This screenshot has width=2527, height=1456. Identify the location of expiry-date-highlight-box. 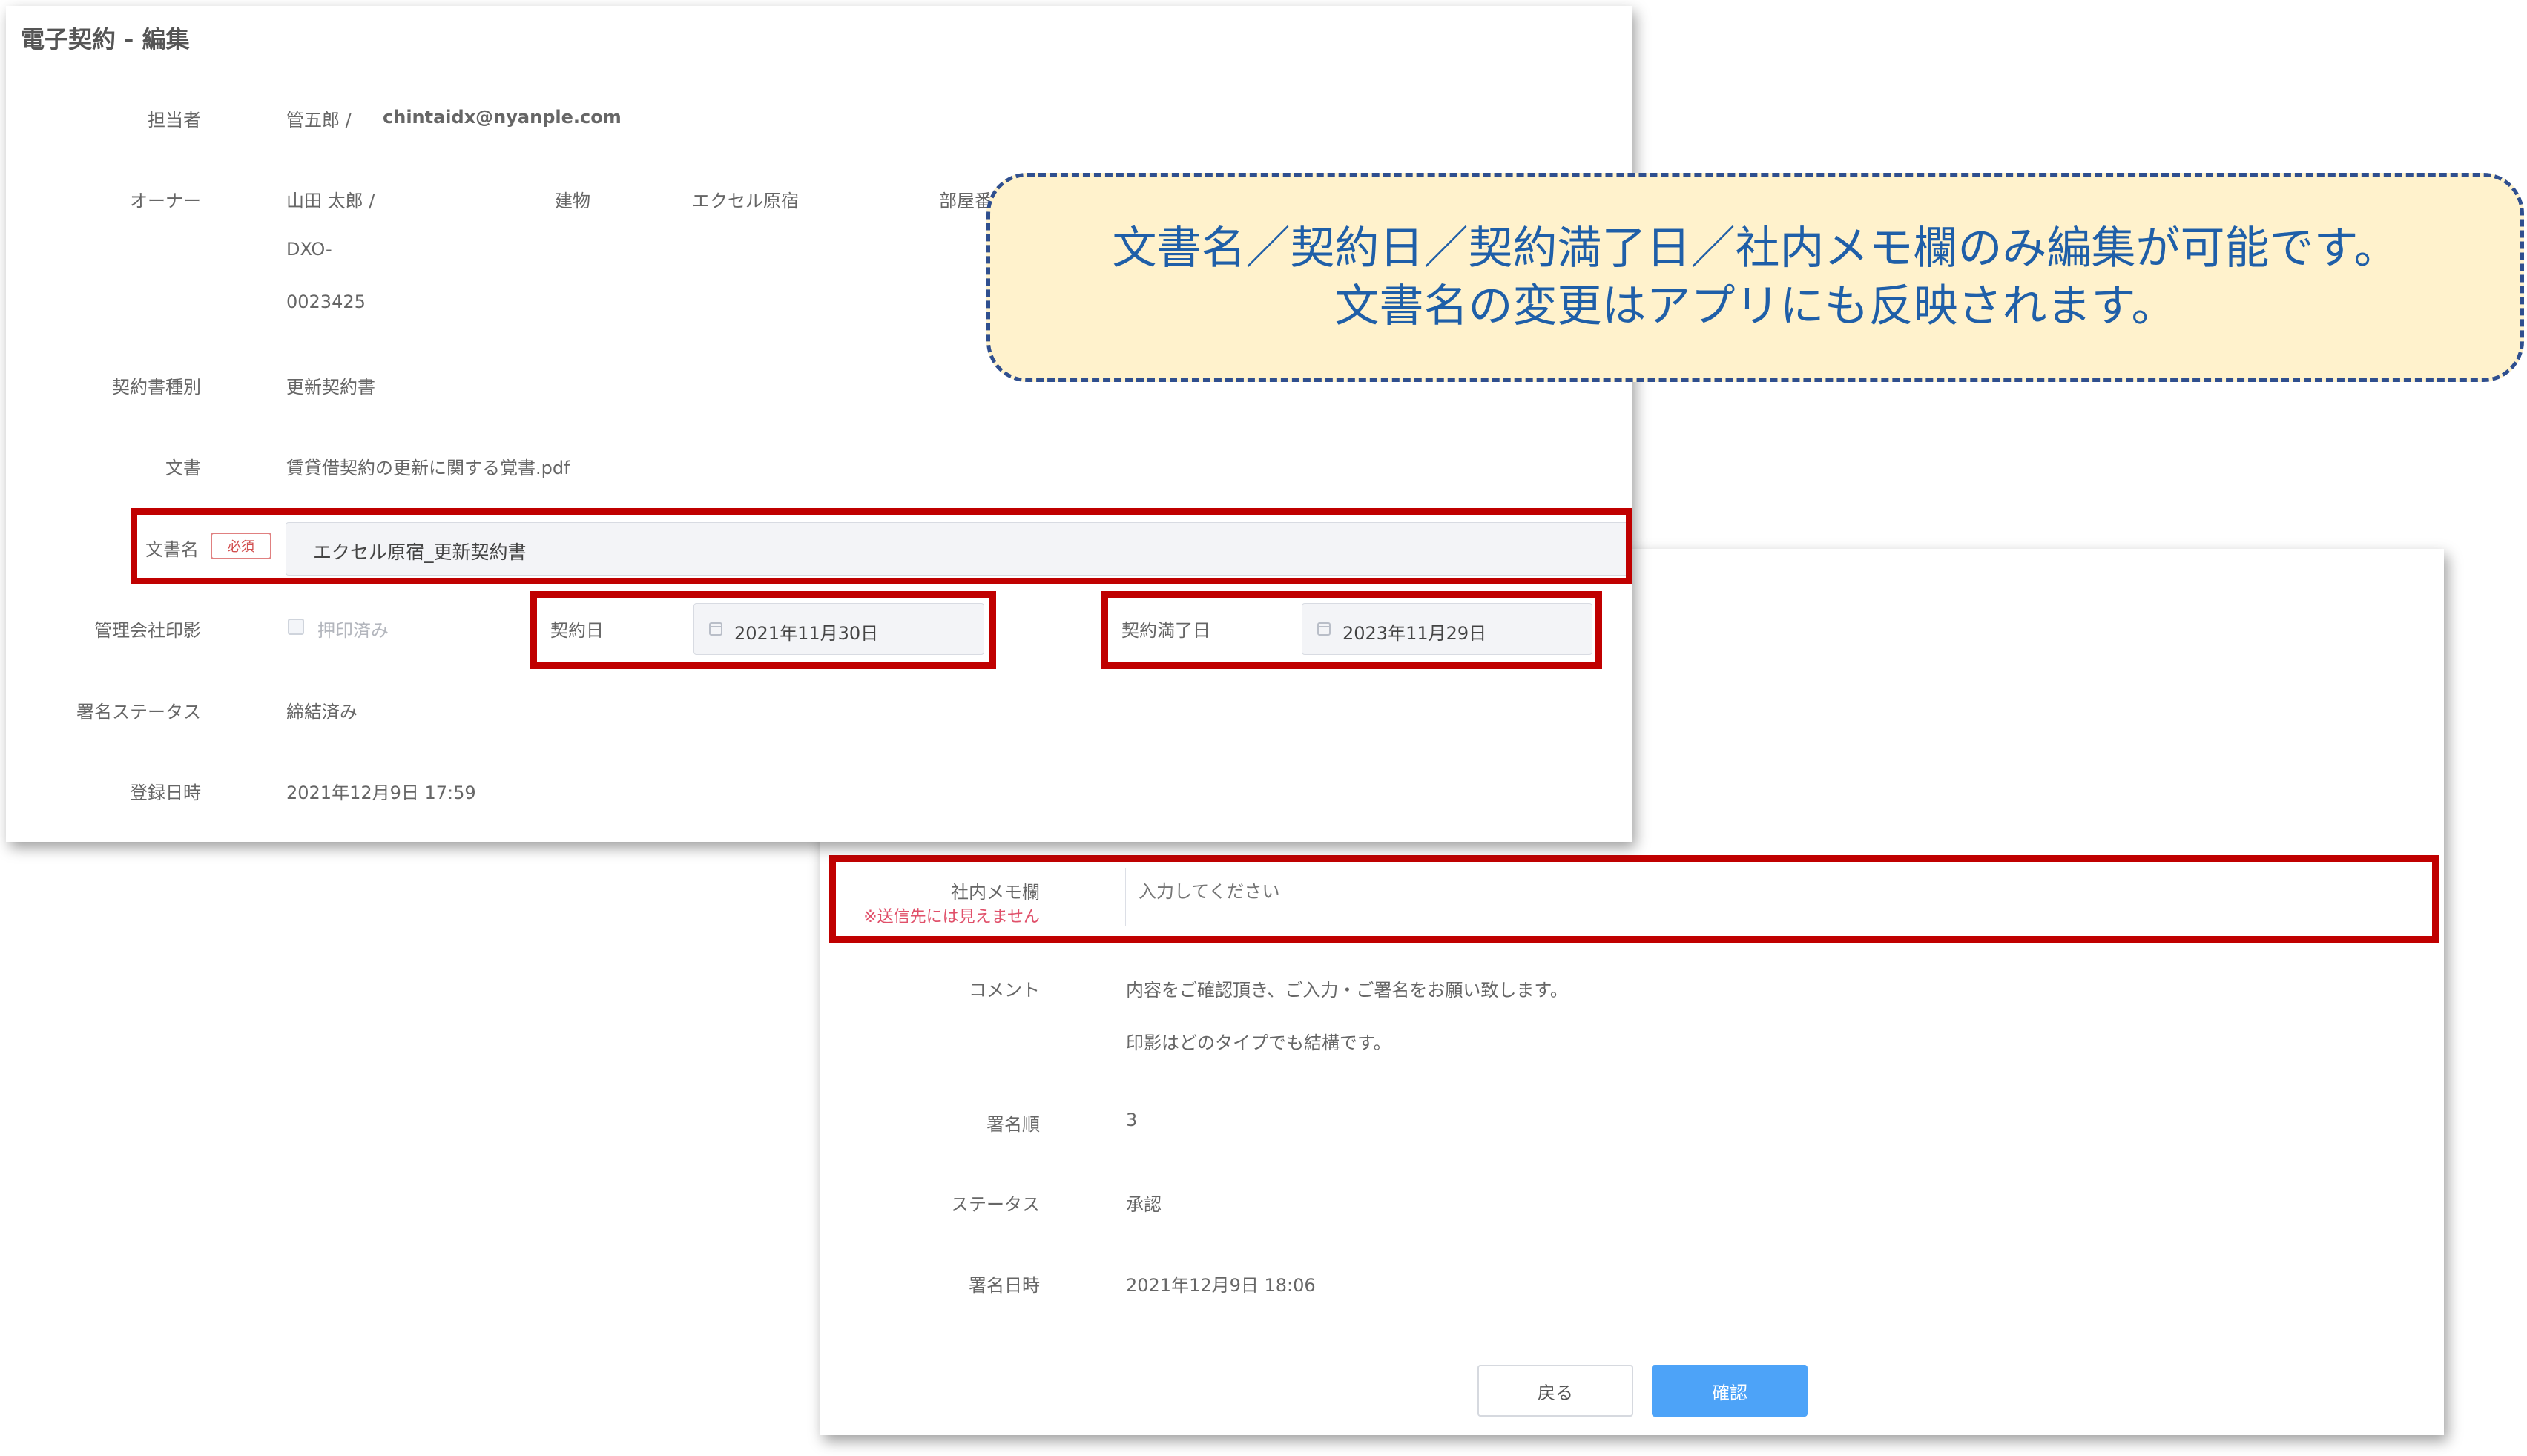
(1351, 630).